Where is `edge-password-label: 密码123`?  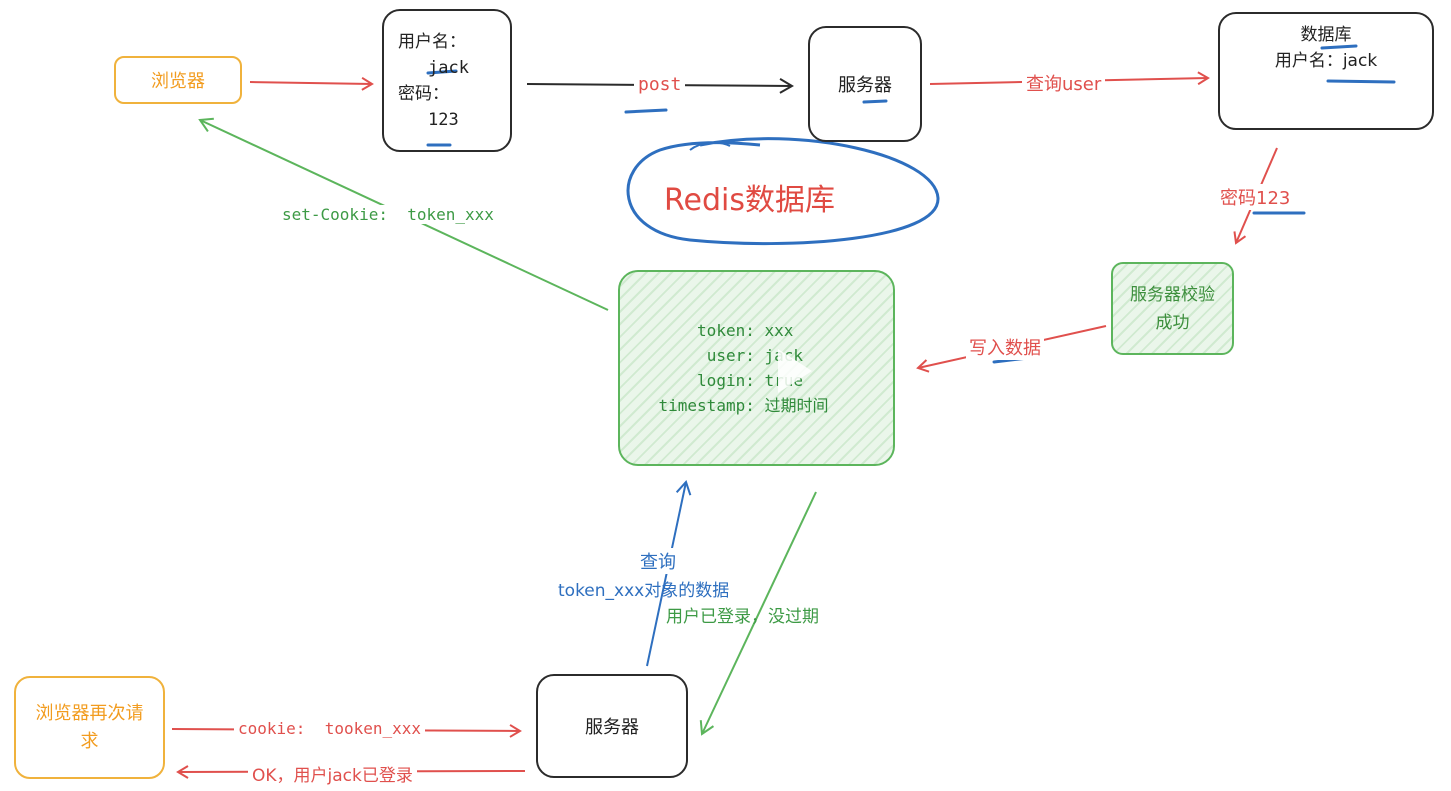
edge-password-label: 密码123 is located at coordinates (1255, 197).